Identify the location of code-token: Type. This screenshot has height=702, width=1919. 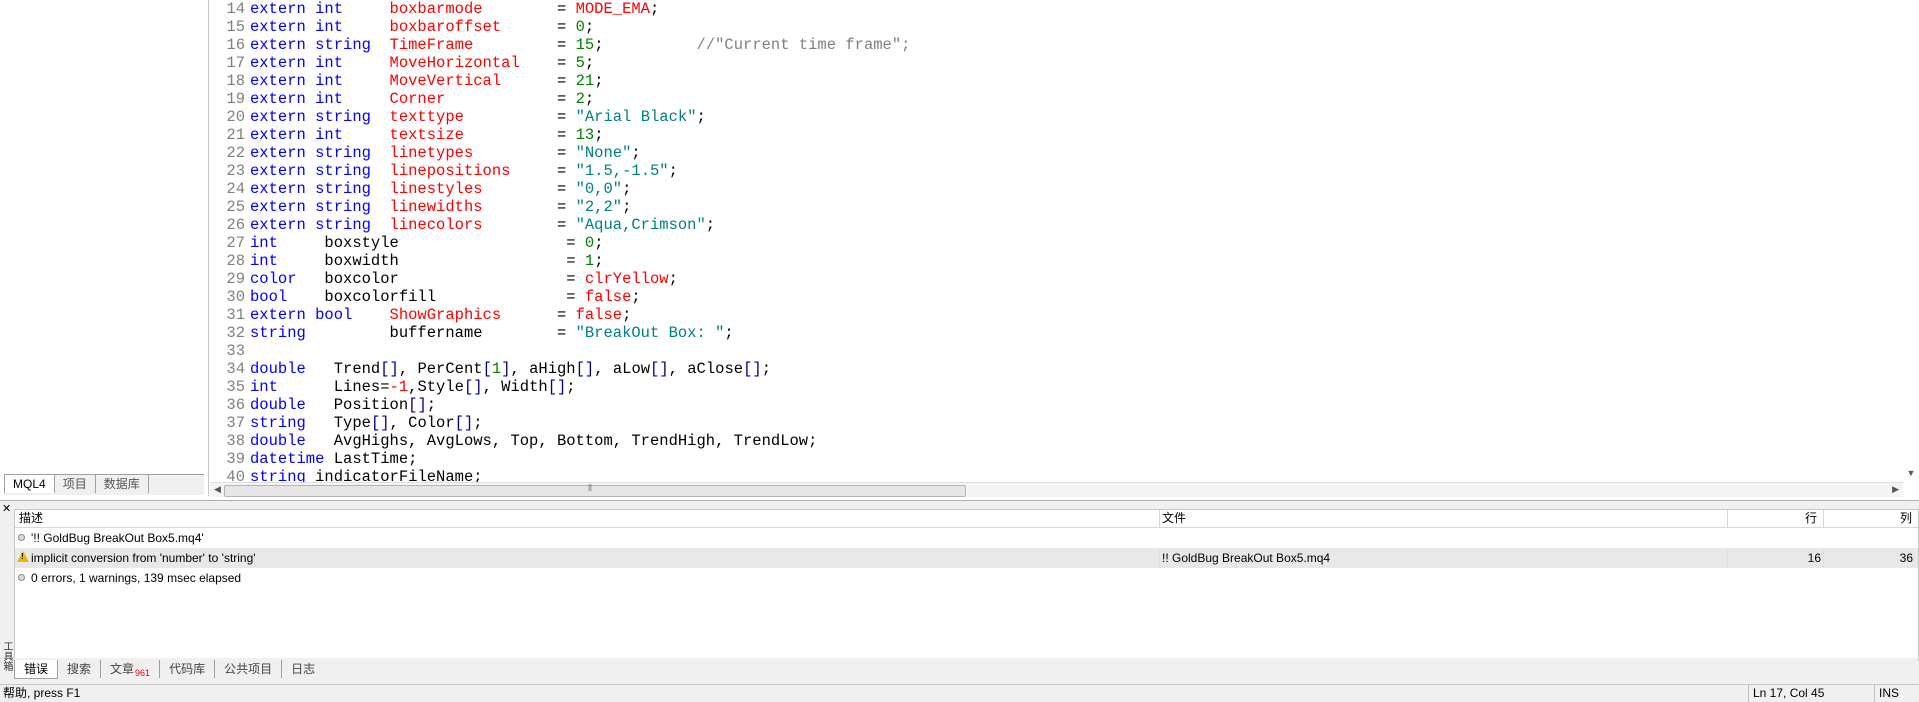
(352, 423).